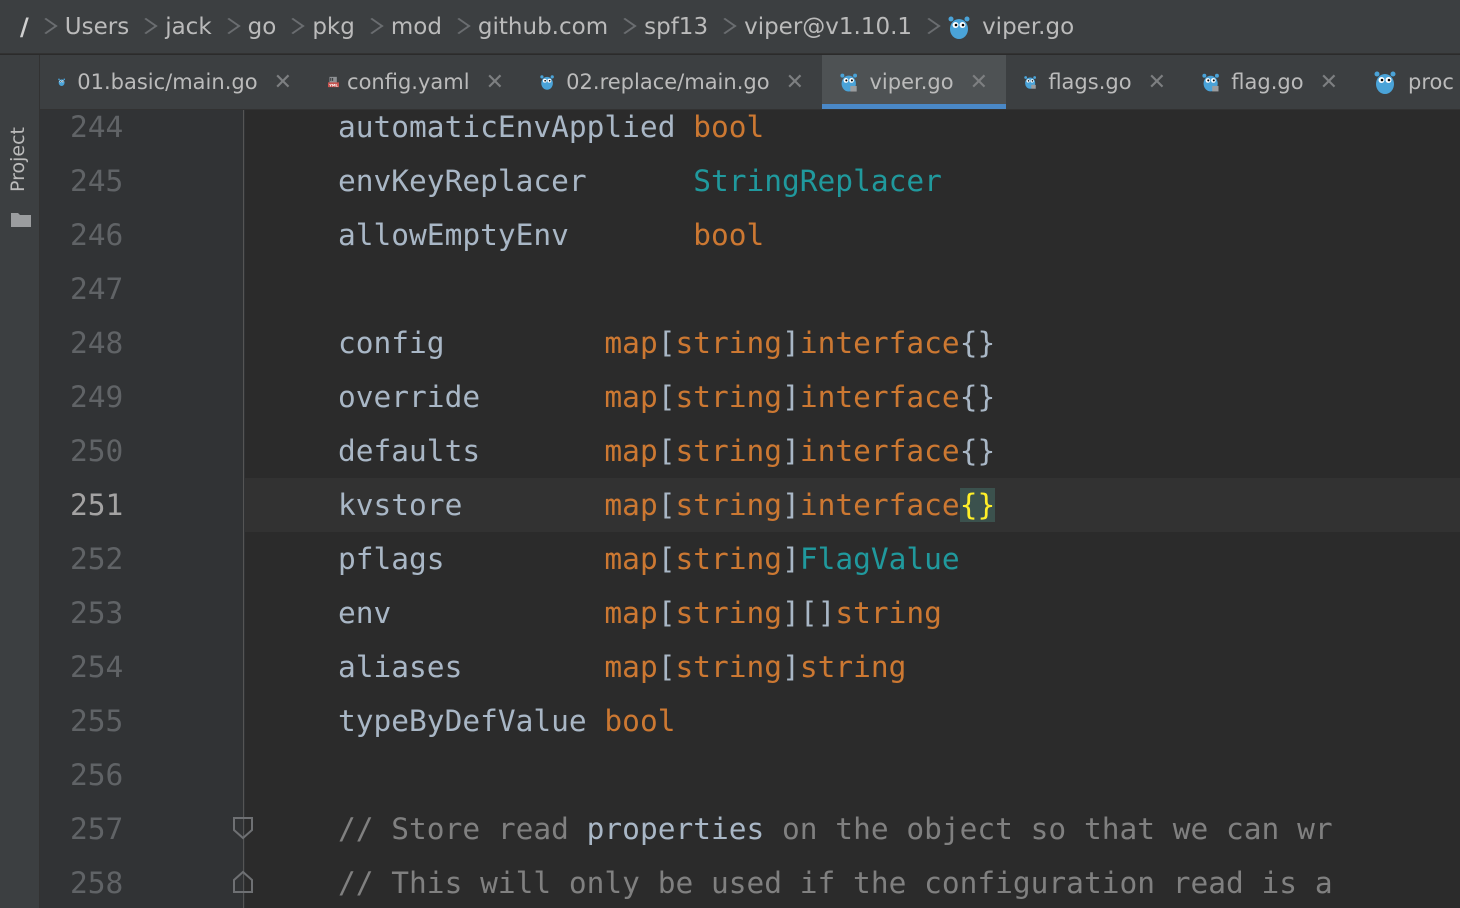  I want to click on comment-token: on the object so that we can wr, so click(1048, 829).